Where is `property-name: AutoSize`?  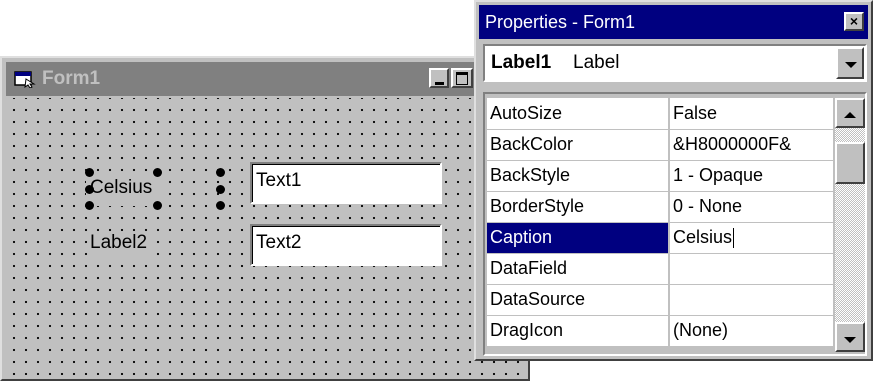
property-name: AutoSize is located at coordinates (578, 114).